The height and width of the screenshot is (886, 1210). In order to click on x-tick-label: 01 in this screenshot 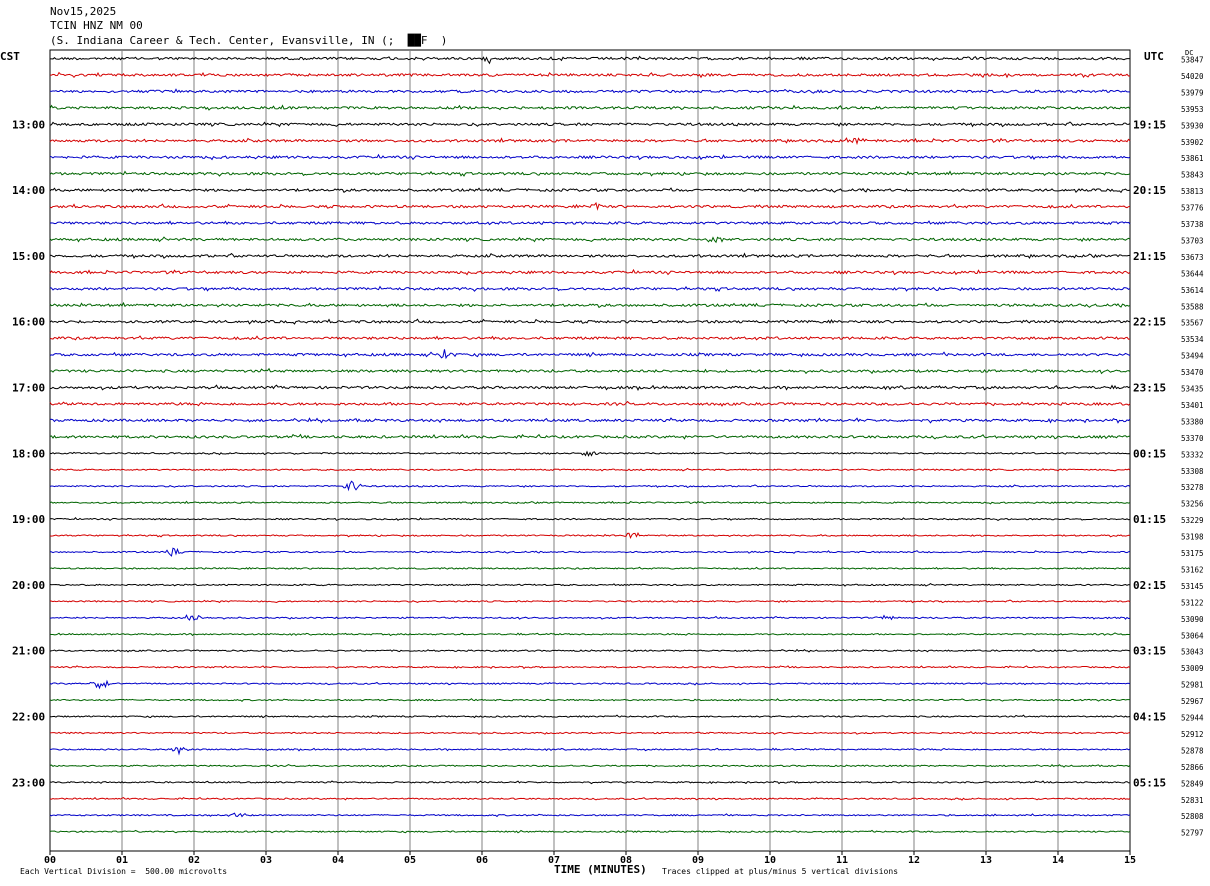, I will do `click(122, 860)`.